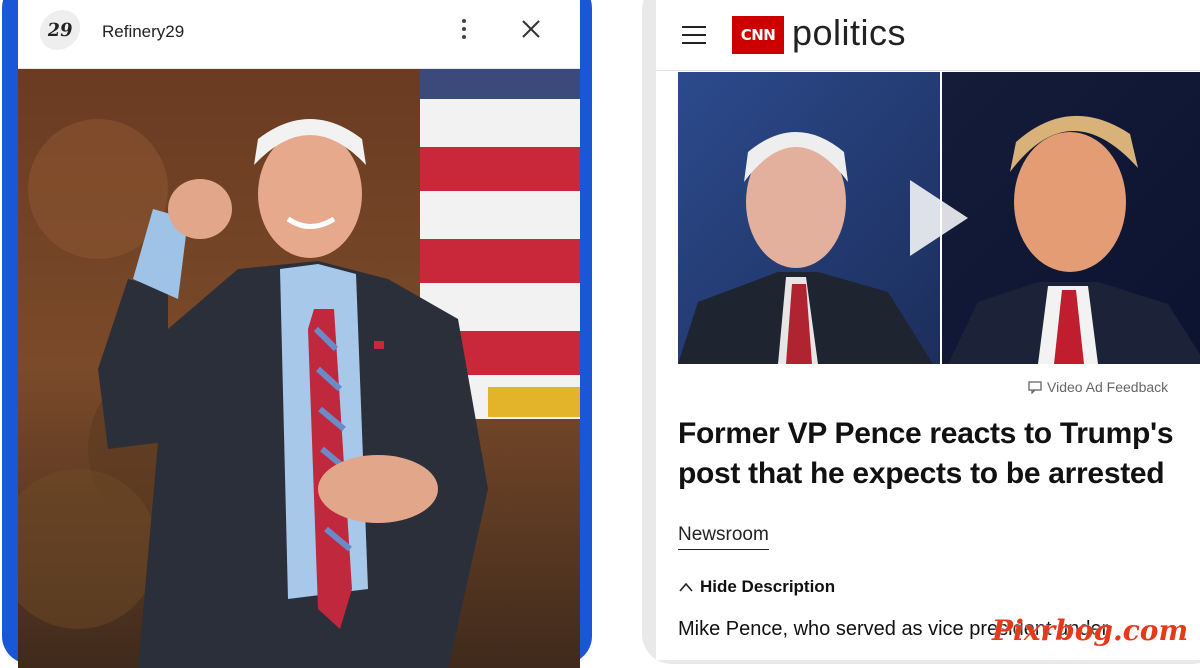 This screenshot has width=1200, height=668. I want to click on close-icon, so click(531, 29).